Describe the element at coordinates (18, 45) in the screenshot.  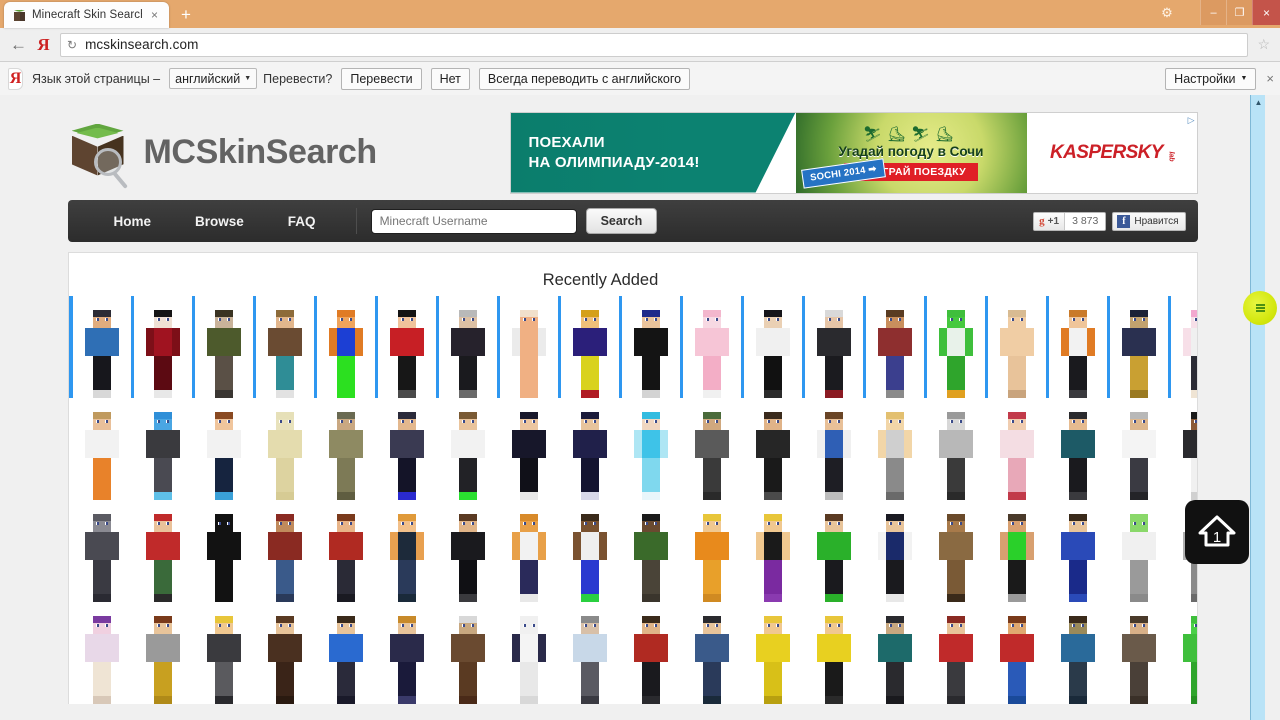
I see `back-arrow-icon: ←` at that location.